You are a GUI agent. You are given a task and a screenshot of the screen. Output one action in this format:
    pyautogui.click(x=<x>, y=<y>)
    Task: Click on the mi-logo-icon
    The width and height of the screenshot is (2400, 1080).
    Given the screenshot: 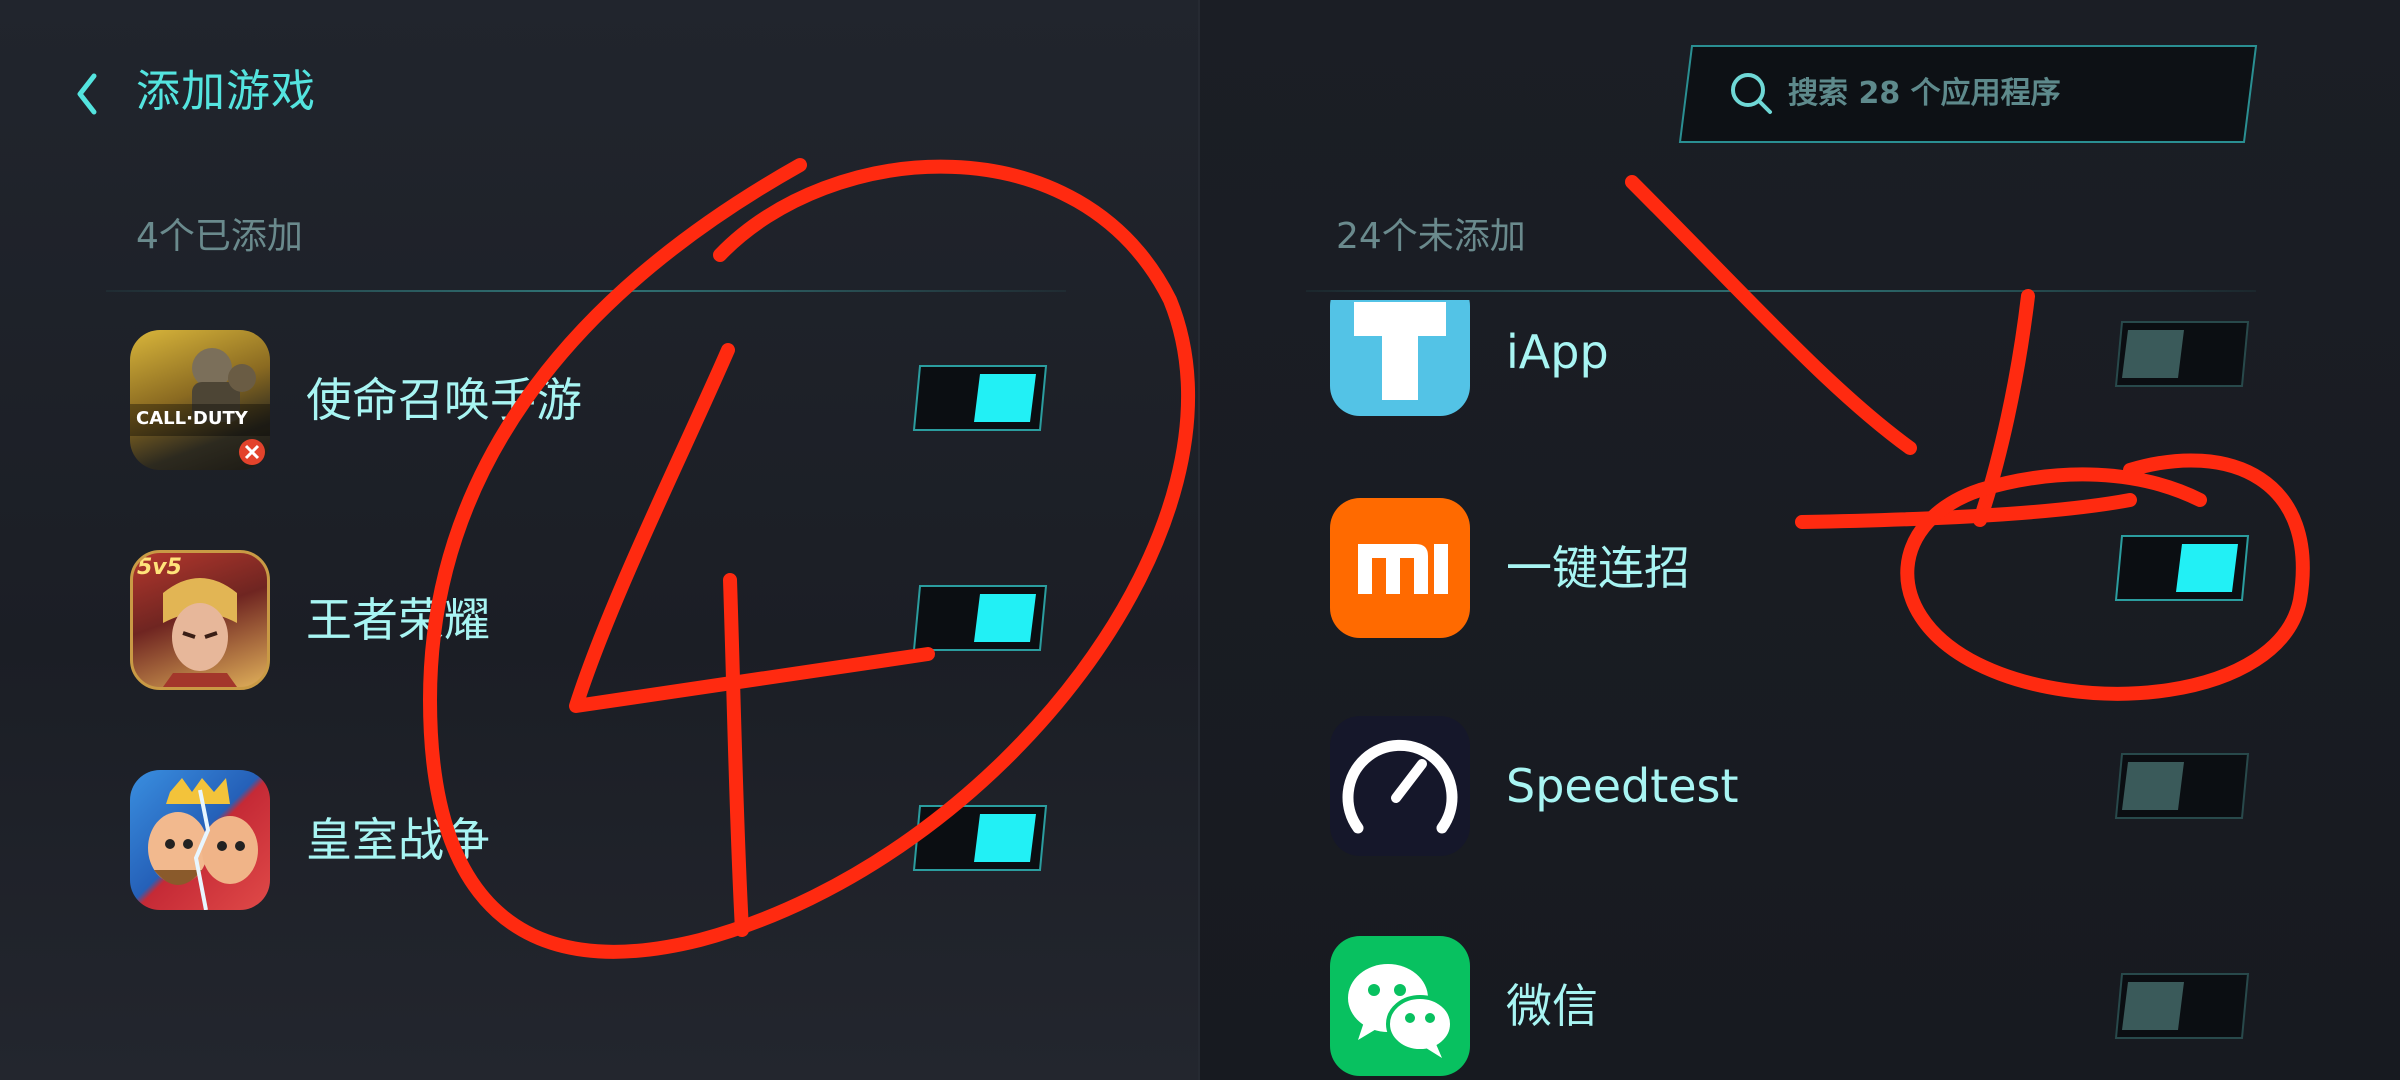 What is the action you would take?
    pyautogui.click(x=1400, y=568)
    